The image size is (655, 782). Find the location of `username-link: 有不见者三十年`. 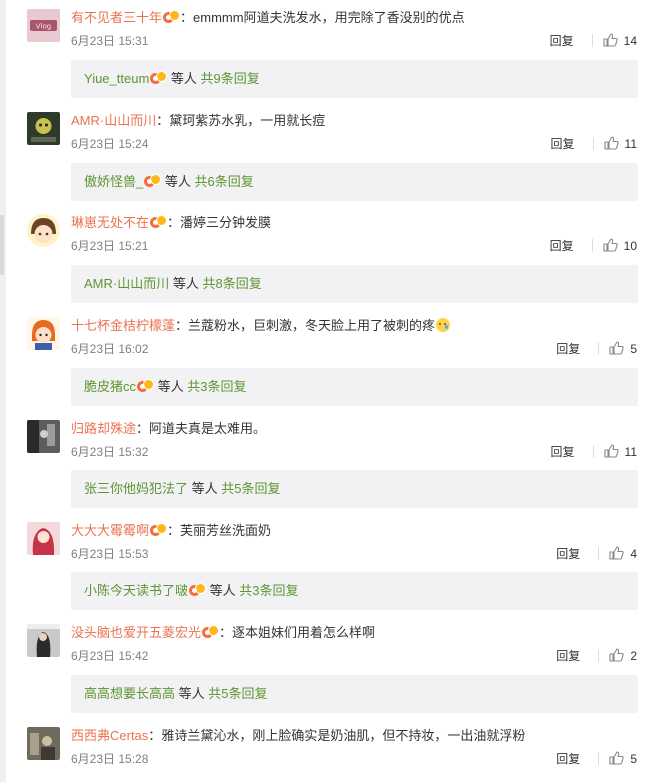

username-link: 有不见者三十年 is located at coordinates (116, 17).